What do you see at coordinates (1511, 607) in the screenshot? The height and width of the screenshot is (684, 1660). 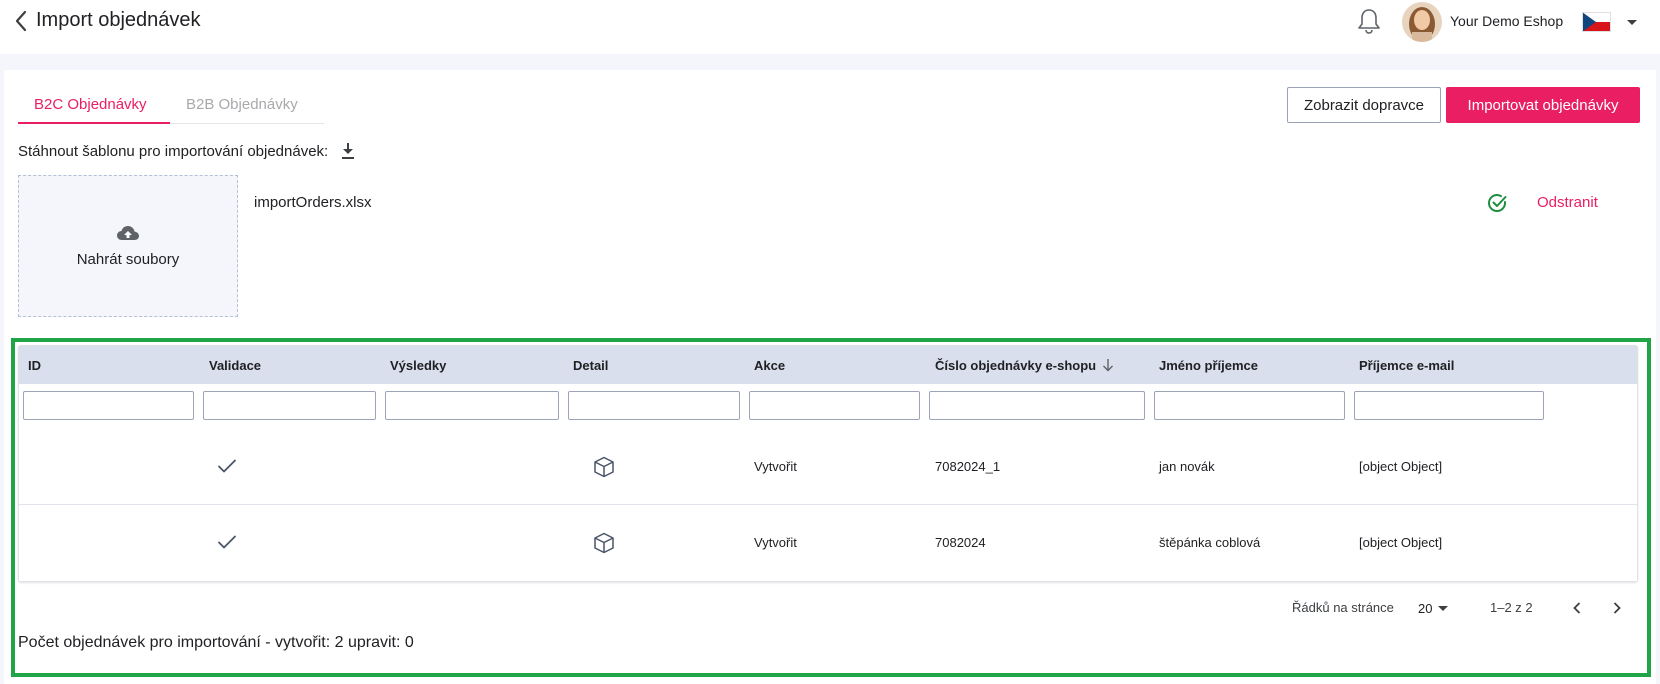 I see `pagination-range: 1–2 z 2` at bounding box center [1511, 607].